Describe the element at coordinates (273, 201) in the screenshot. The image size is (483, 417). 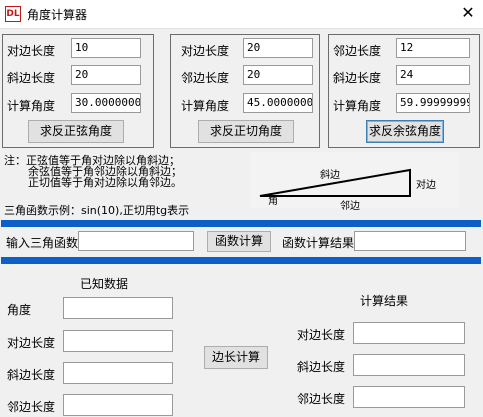
I see `diagram-angle-label: 角` at that location.